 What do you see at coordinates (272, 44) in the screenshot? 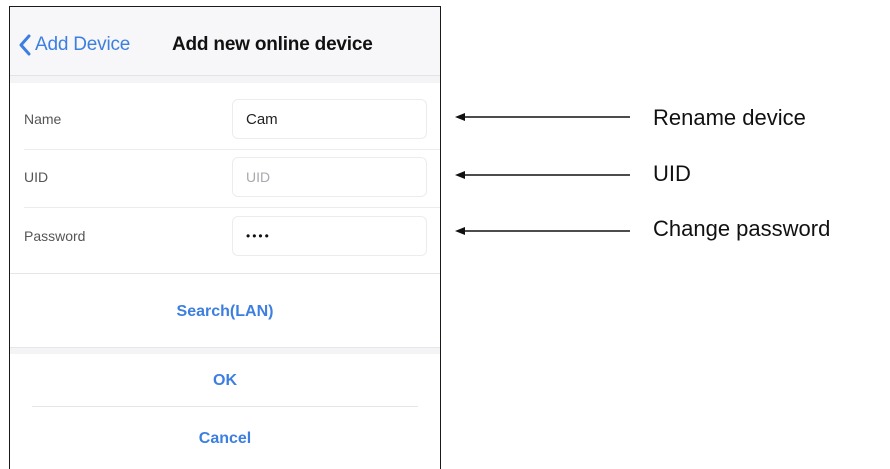
I see `page-title: Add new online device` at bounding box center [272, 44].